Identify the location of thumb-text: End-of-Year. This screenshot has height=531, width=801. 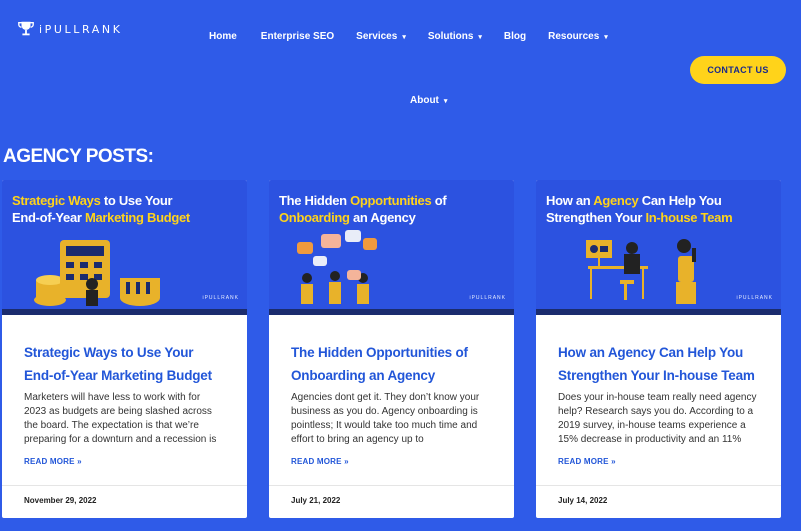
(48, 217).